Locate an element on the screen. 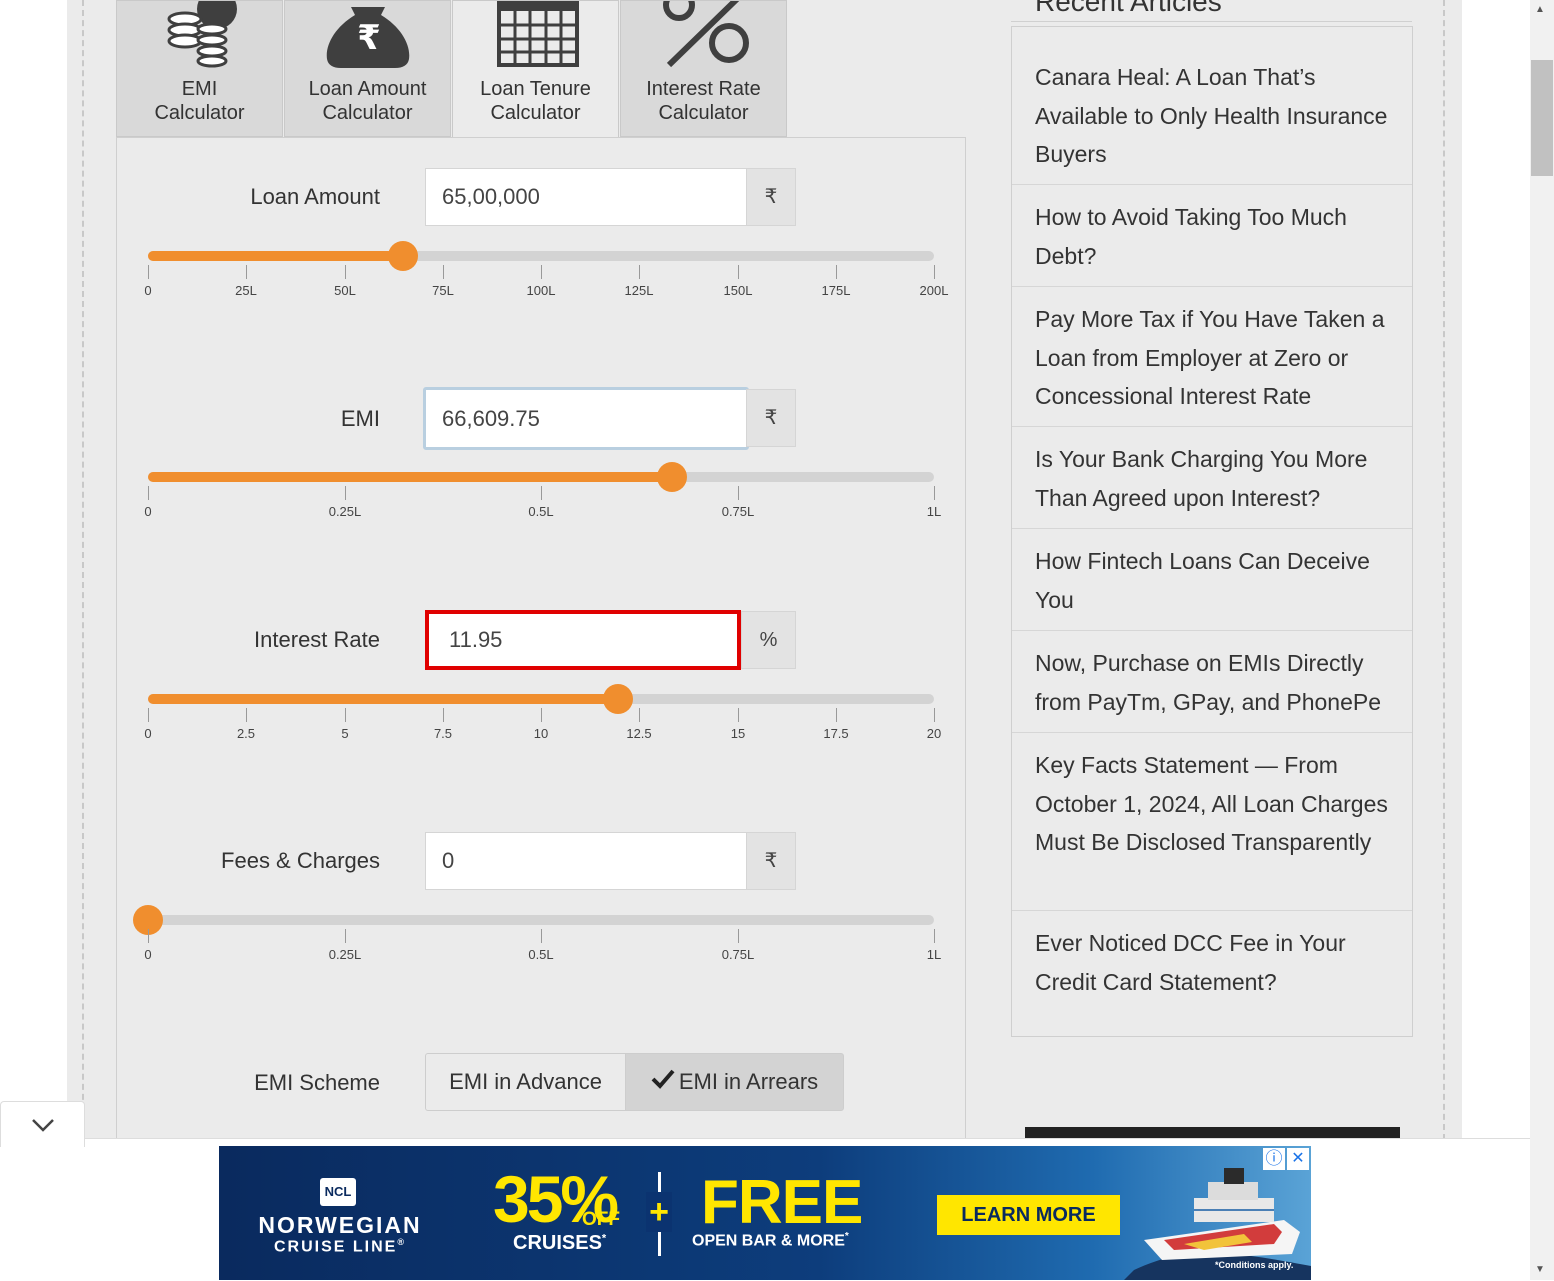  scrollbar-thumb is located at coordinates (1542, 118).